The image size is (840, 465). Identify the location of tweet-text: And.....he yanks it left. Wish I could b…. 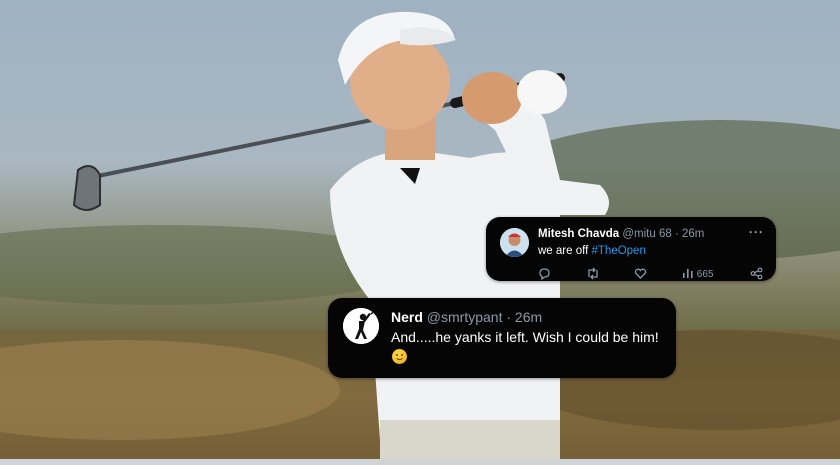
(525, 337).